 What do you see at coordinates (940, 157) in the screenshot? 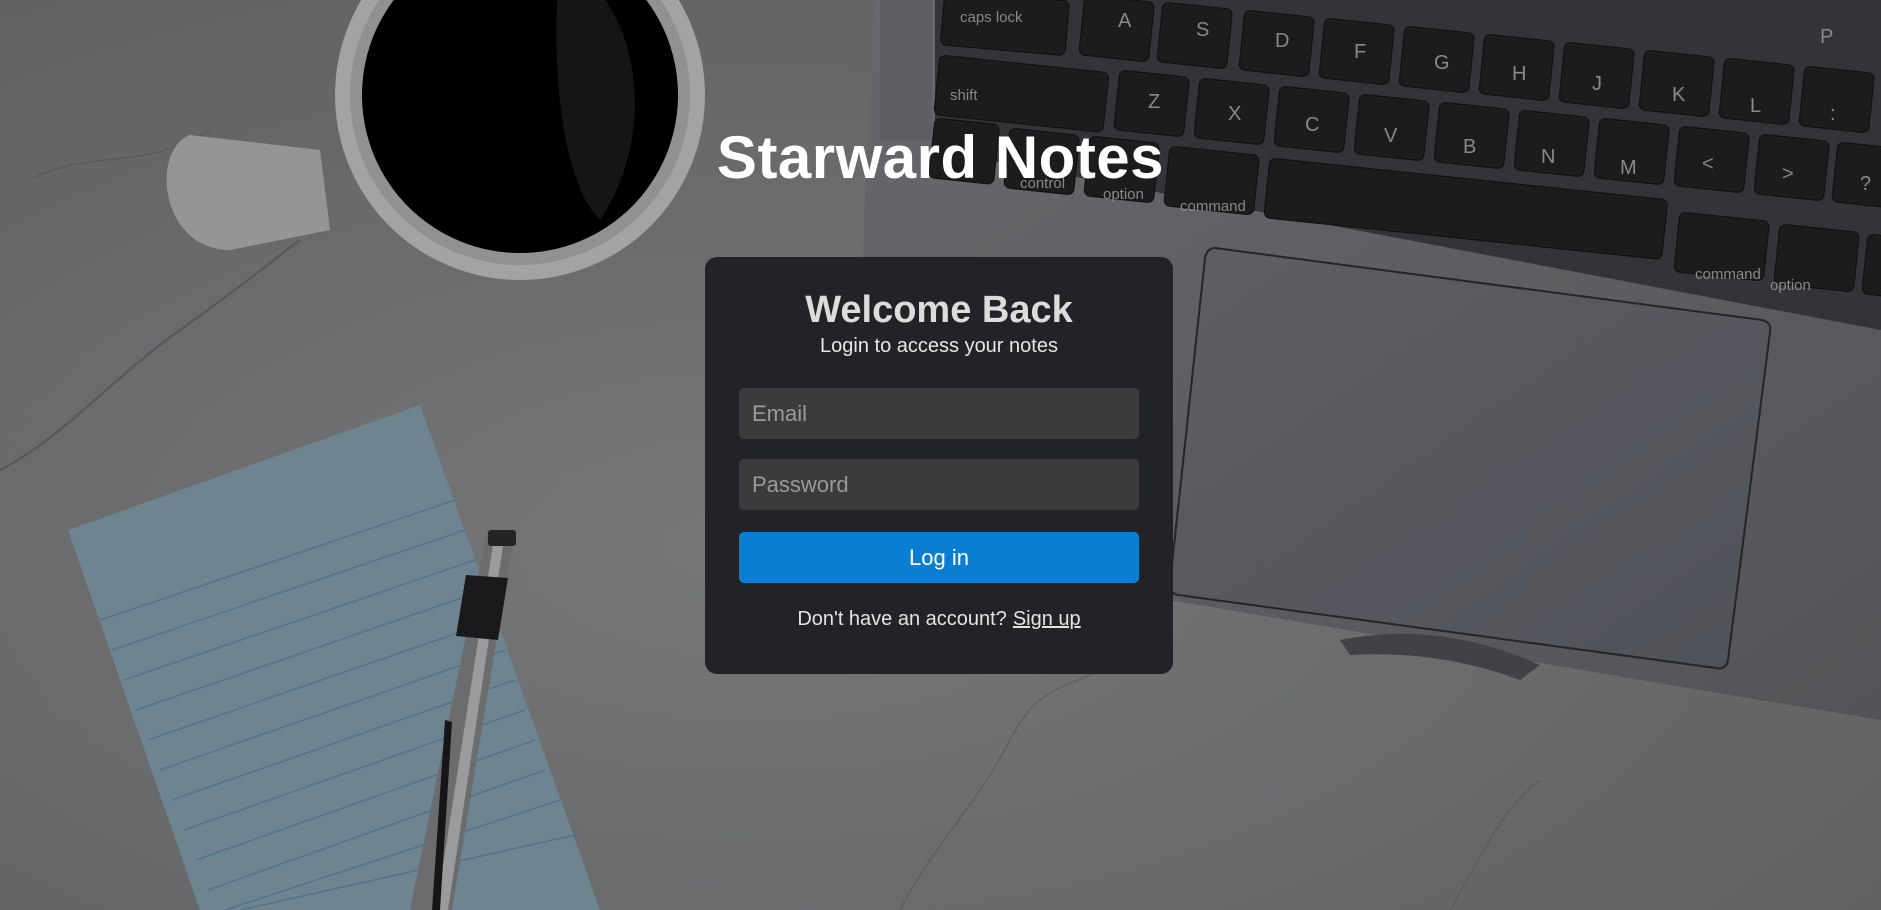
I see `app-title: Starward Notes` at bounding box center [940, 157].